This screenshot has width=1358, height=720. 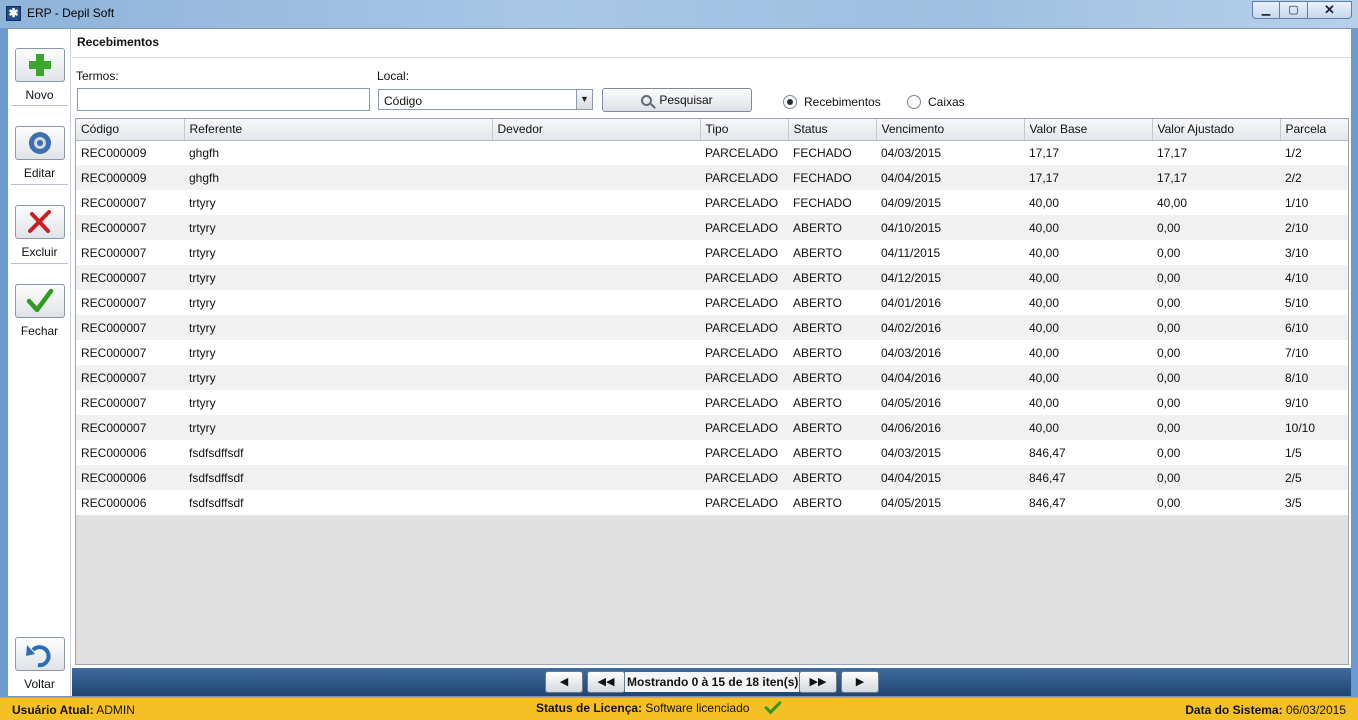 I want to click on radio-cash: Caixas, so click(x=936, y=102).